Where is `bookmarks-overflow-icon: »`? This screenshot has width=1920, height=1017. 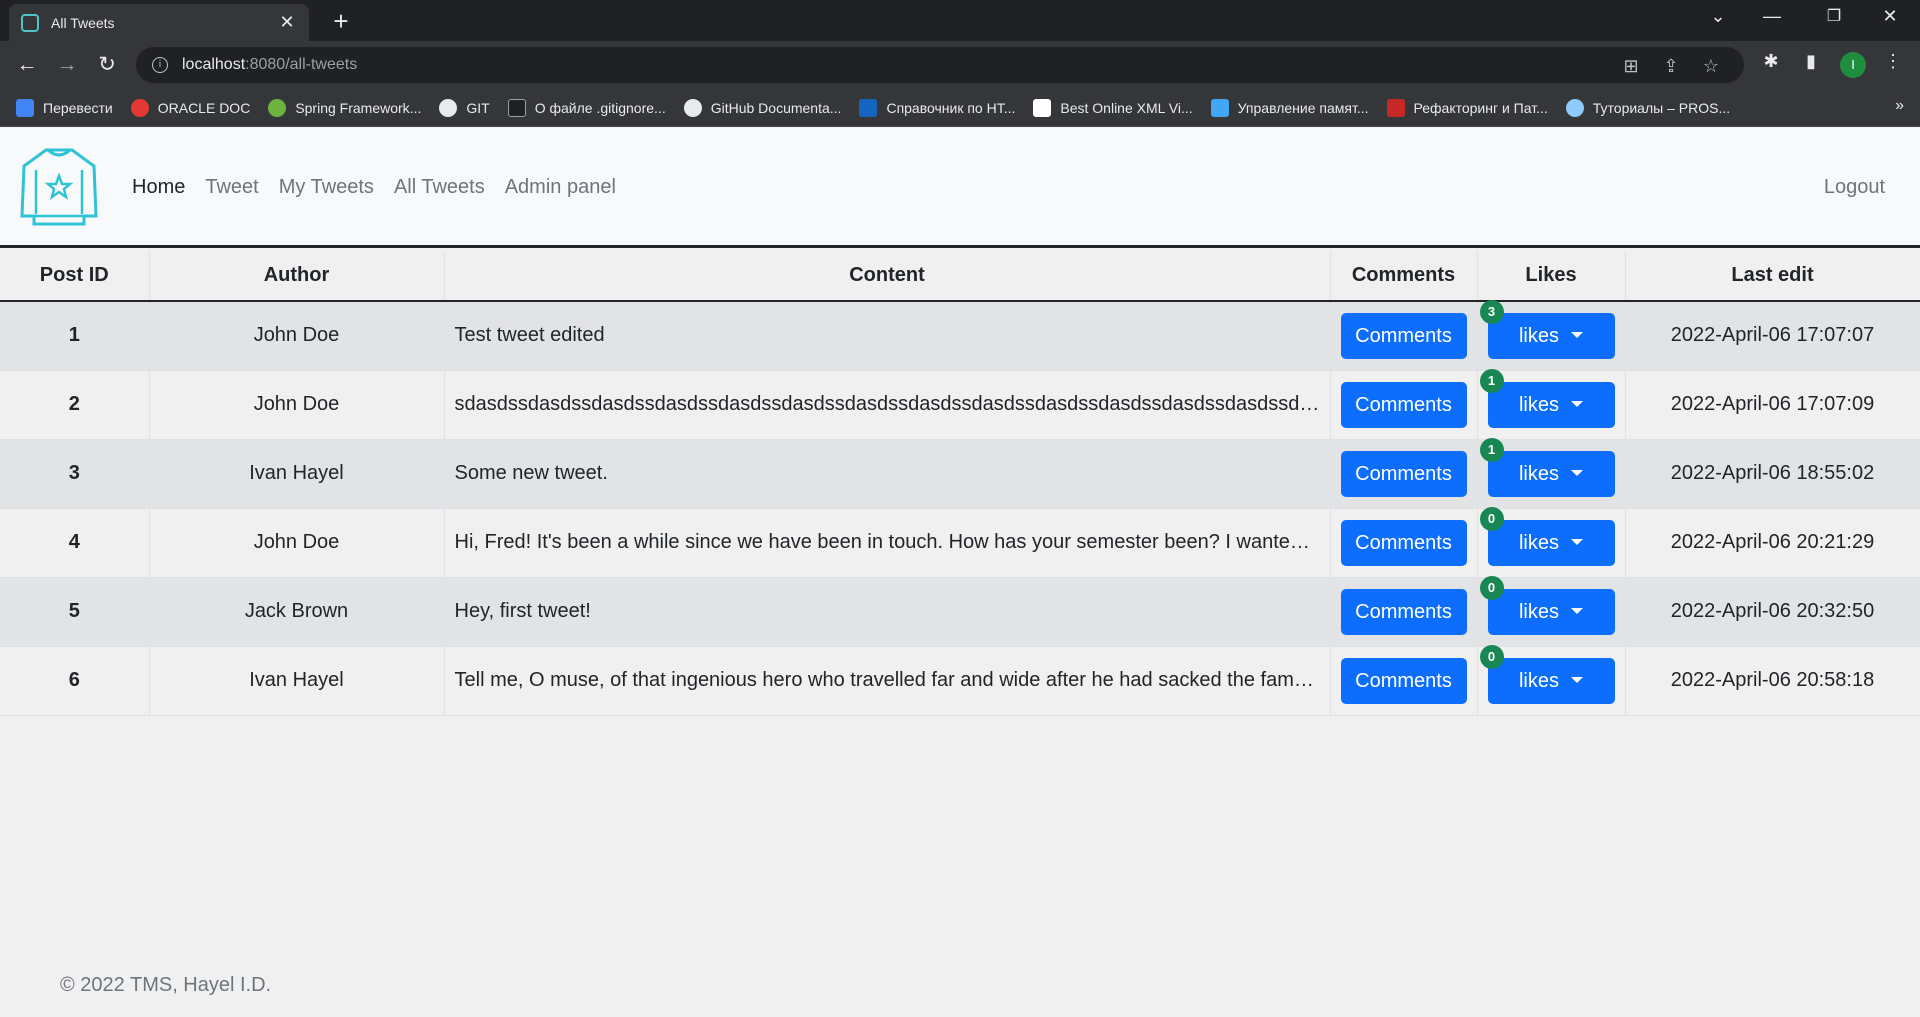 bookmarks-overflow-icon: » is located at coordinates (1899, 106).